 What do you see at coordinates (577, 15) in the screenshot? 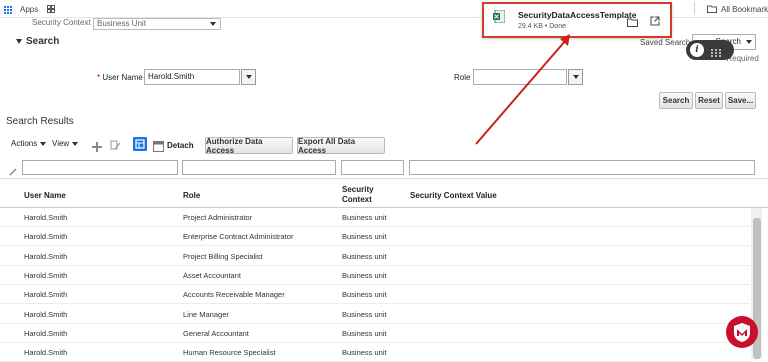
I see `download-file-name: SecurityDataAccessTemplate` at bounding box center [577, 15].